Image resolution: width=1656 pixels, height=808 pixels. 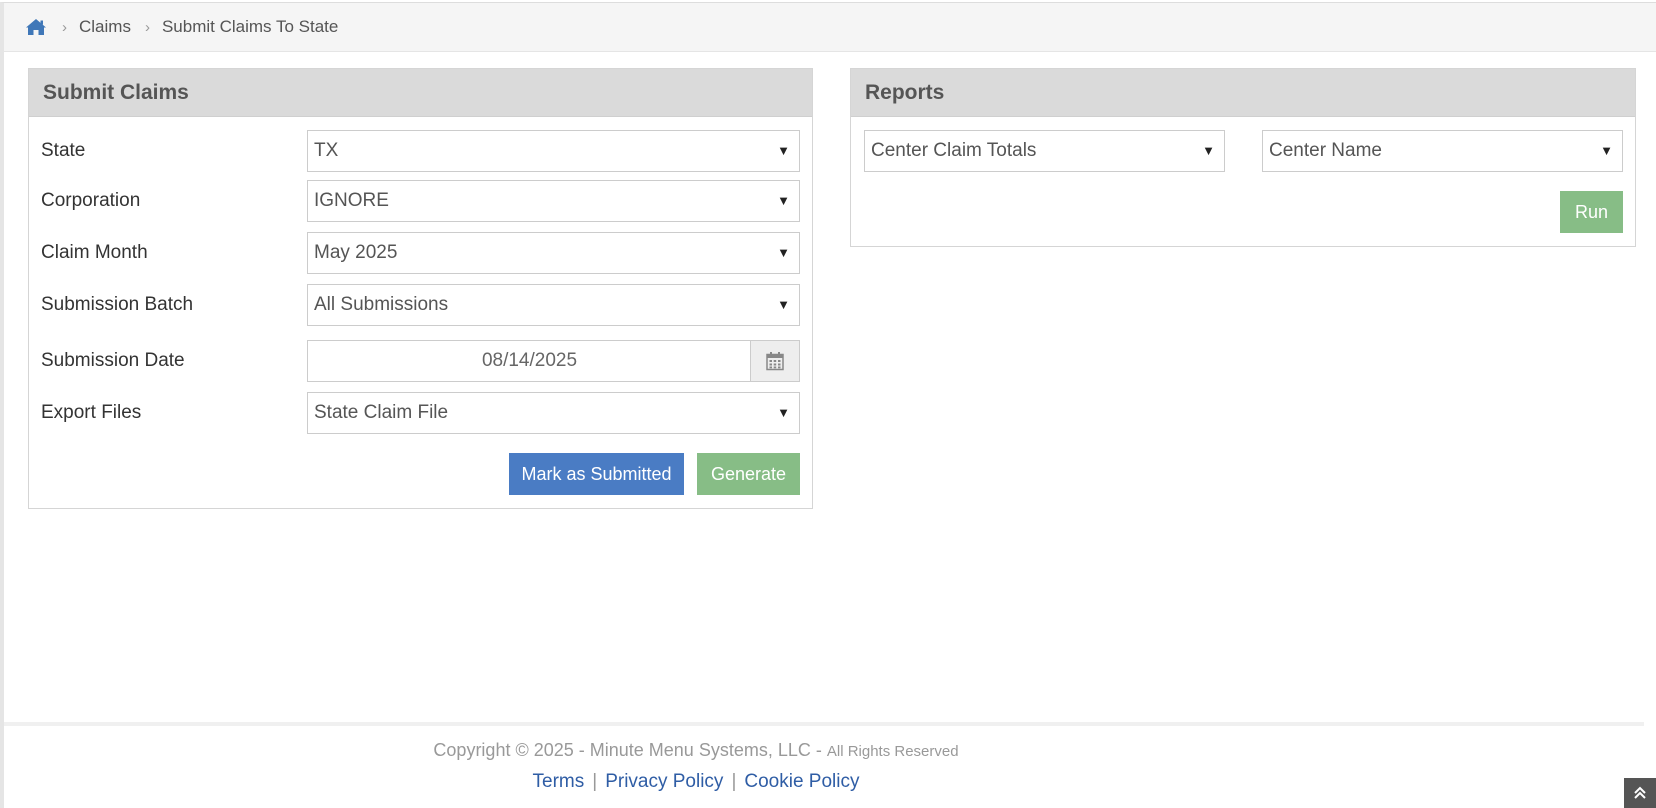 I want to click on state-row: State TX ▼, so click(x=420, y=151).